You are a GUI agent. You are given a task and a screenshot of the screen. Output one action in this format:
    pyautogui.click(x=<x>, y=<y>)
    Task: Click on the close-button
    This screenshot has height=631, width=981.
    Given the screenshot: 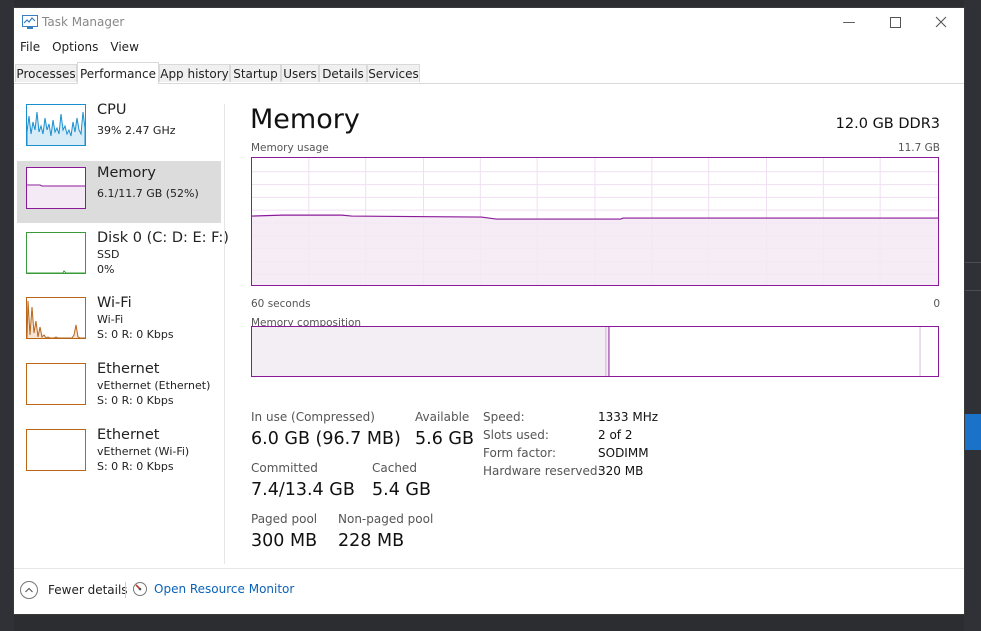 What is the action you would take?
    pyautogui.click(x=941, y=22)
    